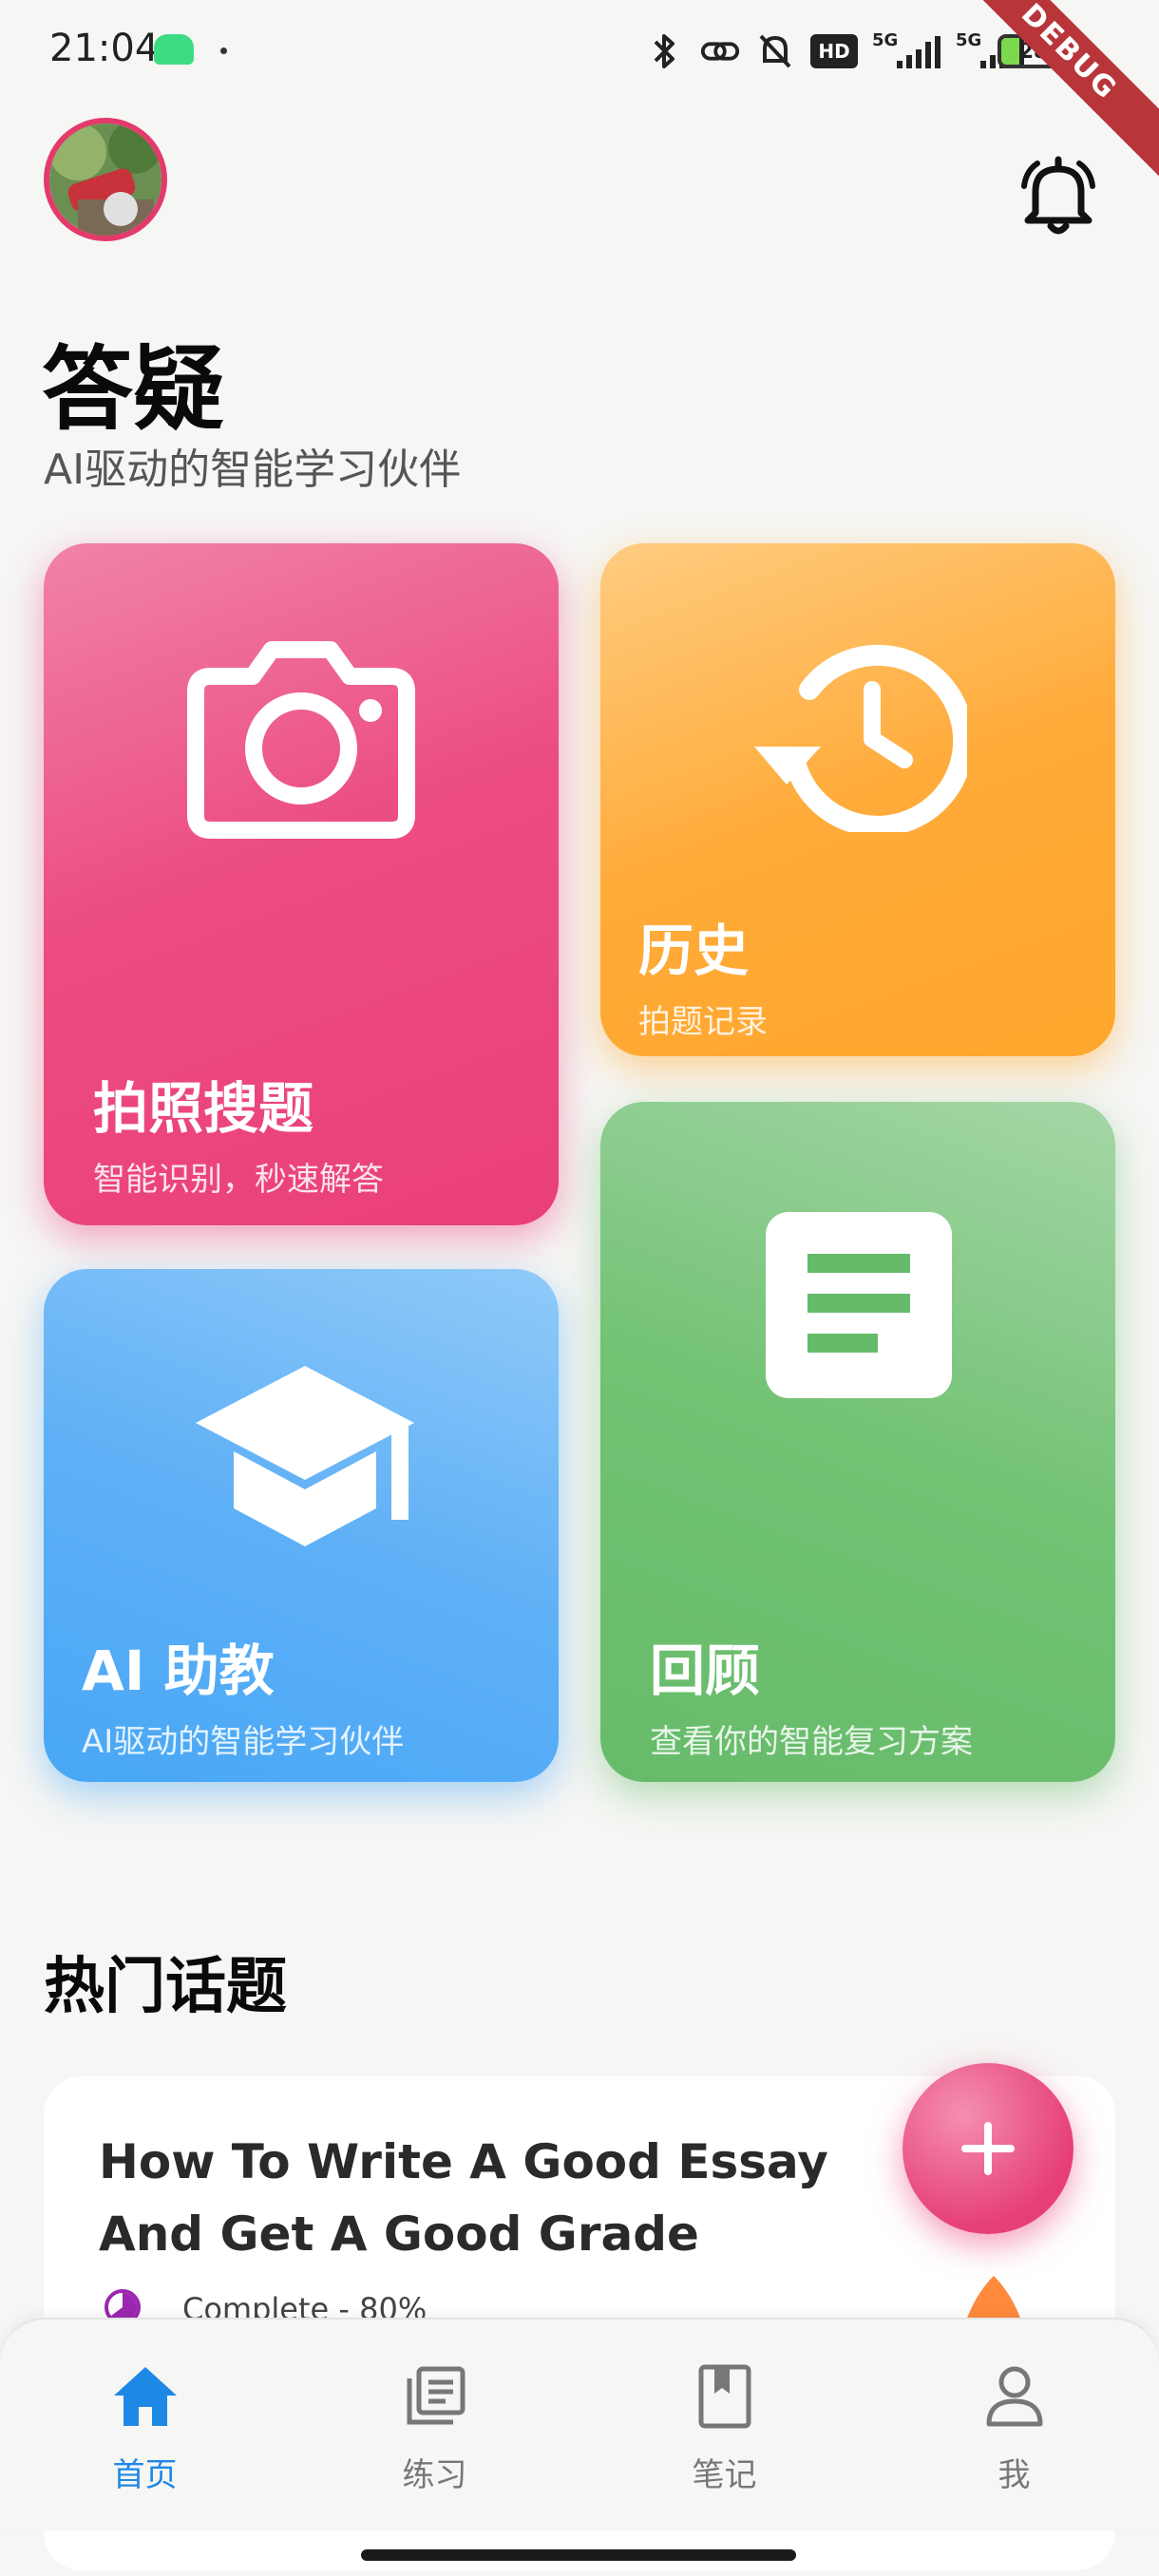  What do you see at coordinates (720, 51) in the screenshot?
I see `link-icon` at bounding box center [720, 51].